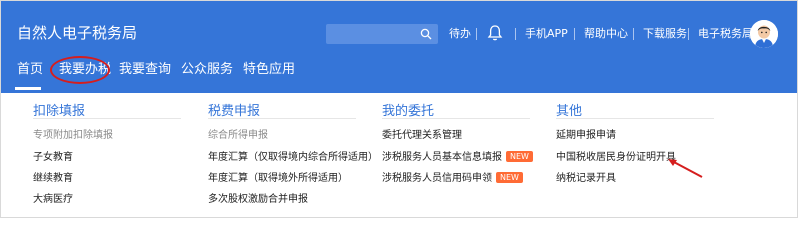 This screenshot has width=798, height=240. What do you see at coordinates (606, 34) in the screenshot?
I see `header-link-help: 帮助中心` at bounding box center [606, 34].